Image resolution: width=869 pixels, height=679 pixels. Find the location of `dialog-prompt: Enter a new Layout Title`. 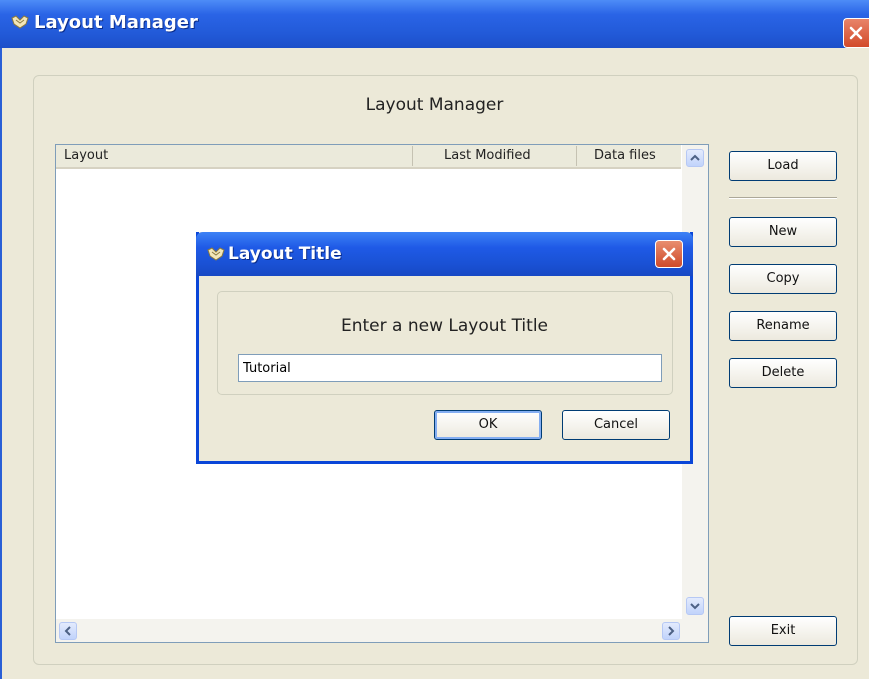

dialog-prompt: Enter a new Layout Title is located at coordinates (444, 326).